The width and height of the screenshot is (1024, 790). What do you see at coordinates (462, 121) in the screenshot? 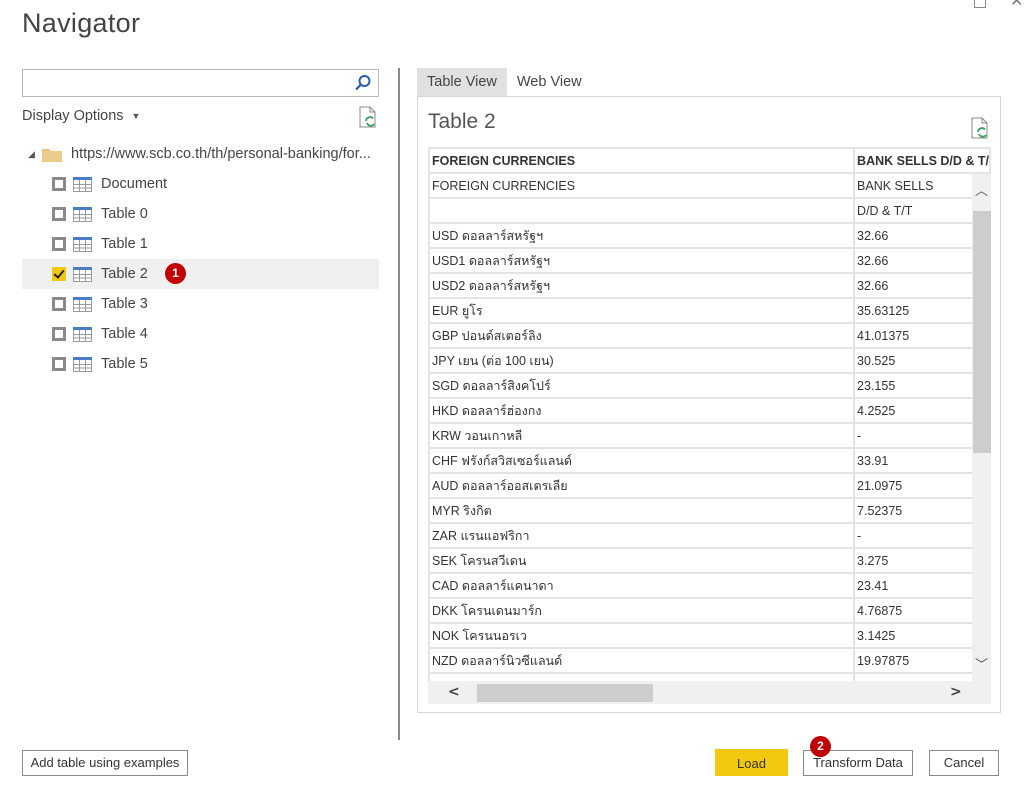
I see `preview-title: Table 2` at bounding box center [462, 121].